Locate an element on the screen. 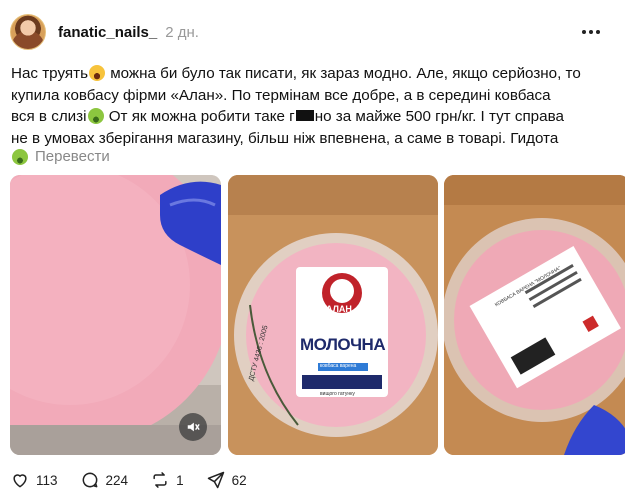 Image resolution: width=625 pixels, height=504 pixels. product-name-label: МОЛОЧНА is located at coordinates (343, 344).